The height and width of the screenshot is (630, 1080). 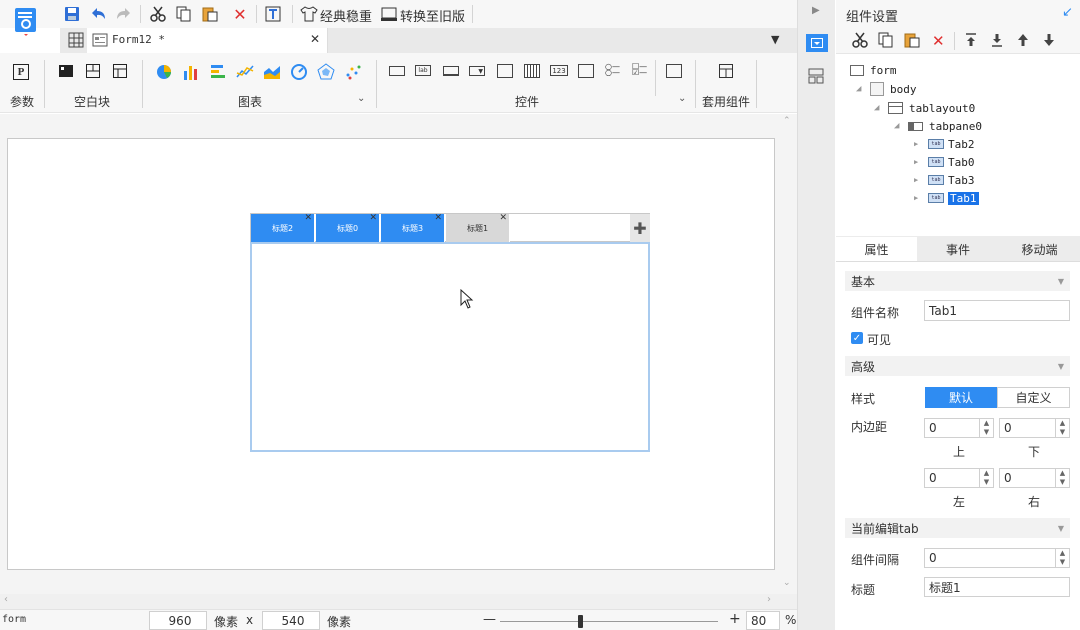 I want to click on redo-icon, so click(x=124, y=14).